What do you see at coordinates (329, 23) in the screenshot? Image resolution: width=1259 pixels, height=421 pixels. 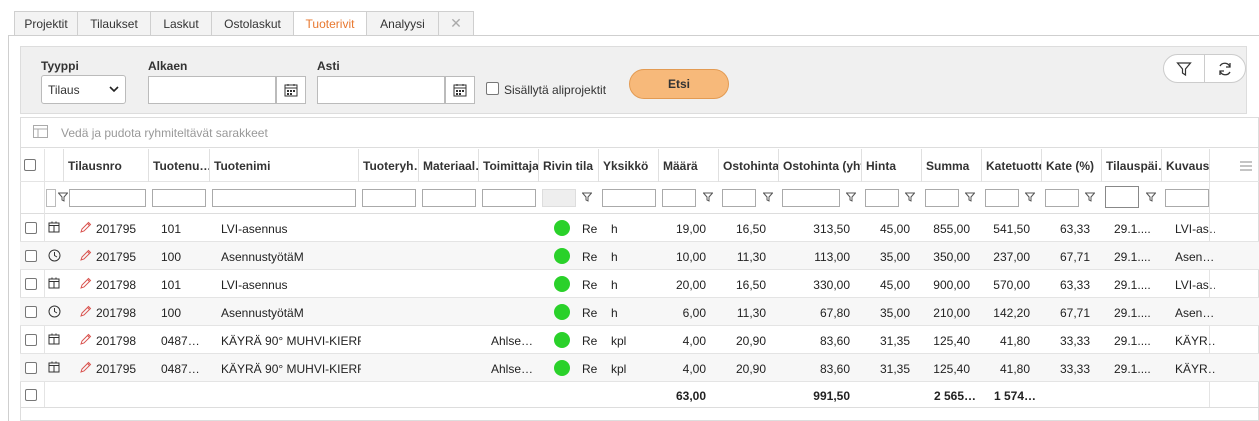 I see `tab-tuoterivit: Tuoterivit` at bounding box center [329, 23].